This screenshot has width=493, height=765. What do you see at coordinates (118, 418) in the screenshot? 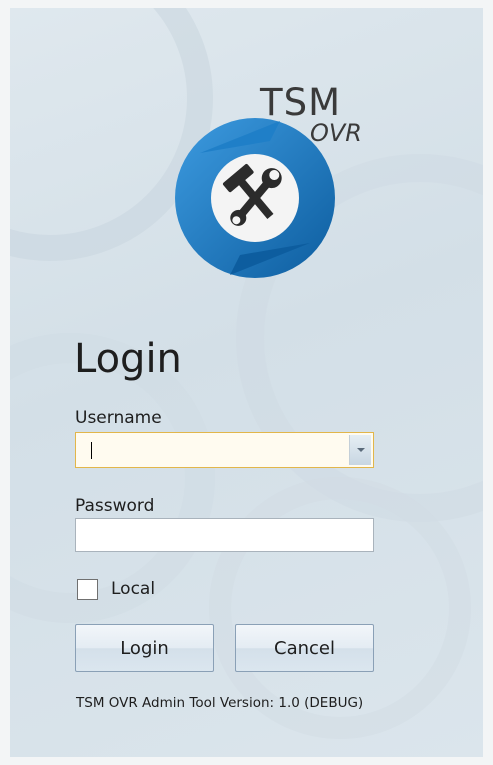
I see `username-label: Username` at bounding box center [118, 418].